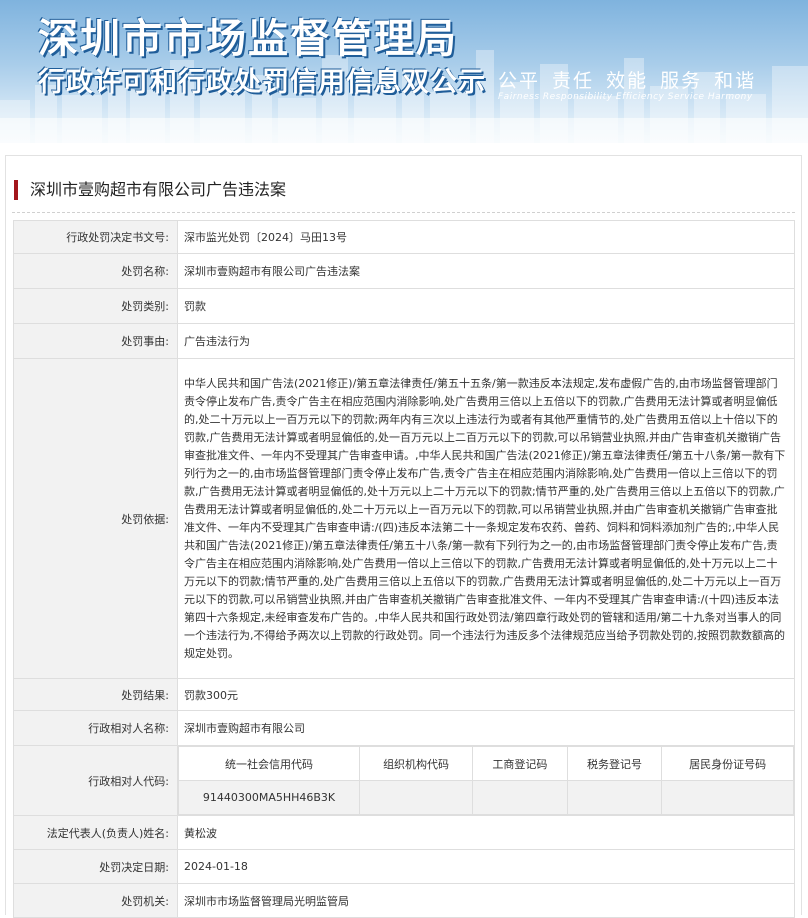 This screenshot has width=808, height=918. I want to click on row-doc-no: 行政处罚决定书文号: 深市监光处罚〔2024〕马田13号, so click(404, 237).